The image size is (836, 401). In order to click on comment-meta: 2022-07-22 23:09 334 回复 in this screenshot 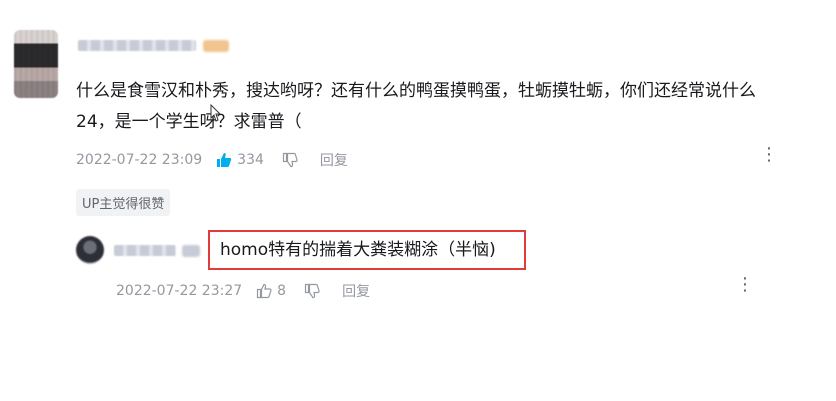, I will do `click(219, 160)`.